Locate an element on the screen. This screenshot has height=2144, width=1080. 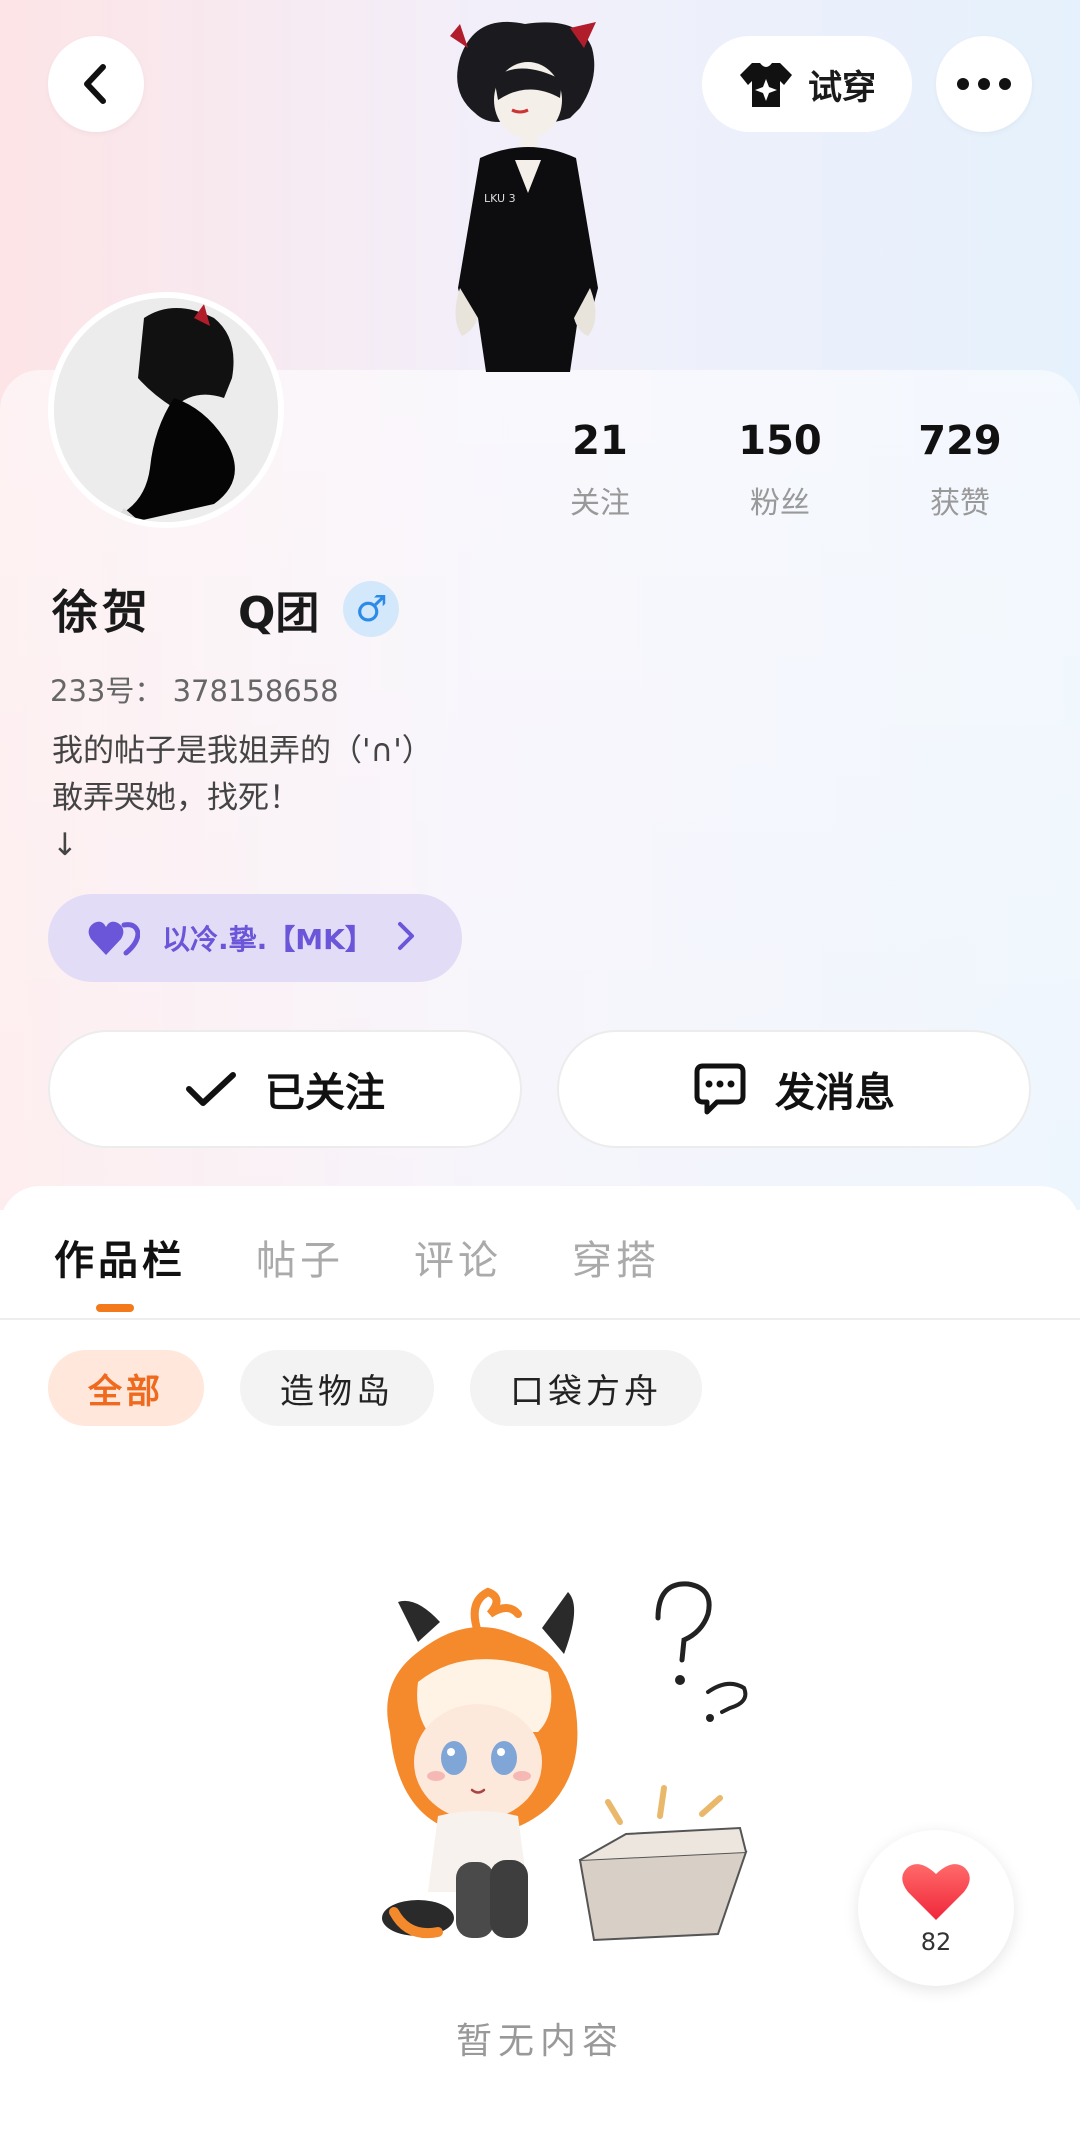
stats-row: 21 关注 150 粉丝 729 获赞 is located at coordinates (780, 470).